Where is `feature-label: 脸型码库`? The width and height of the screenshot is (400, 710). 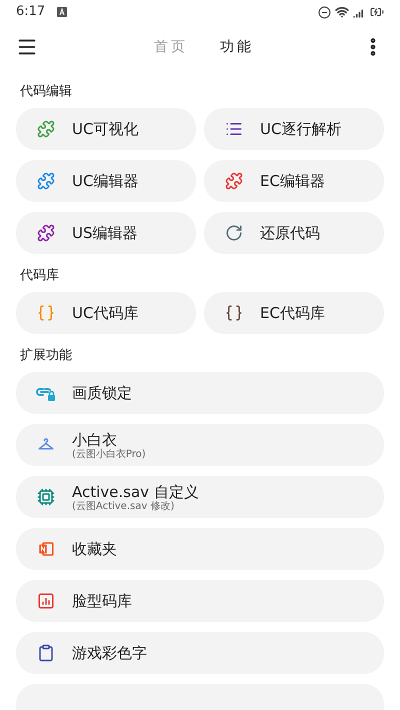
feature-label: 脸型码库 is located at coordinates (102, 601).